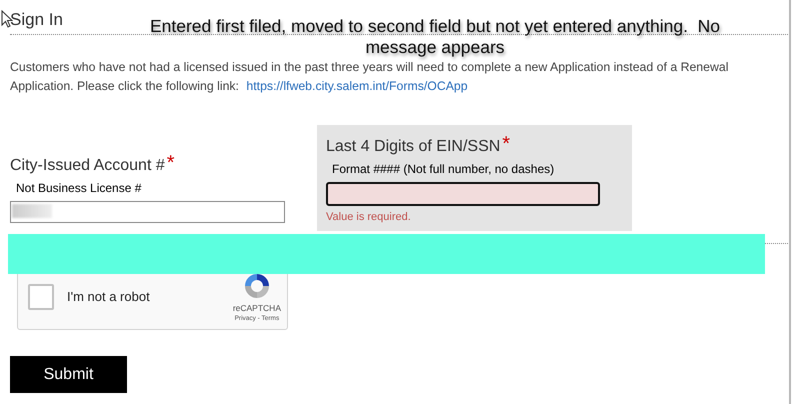 The height and width of the screenshot is (404, 805). What do you see at coordinates (370, 77) in the screenshot?
I see `notice-text: Customers who have not had a licensed issued in the past three years will need to complete a new Application instead of a Renewal Application. Please click the following link: https://lfweb.city.salem.int/Forms/OCApp` at bounding box center [370, 77].